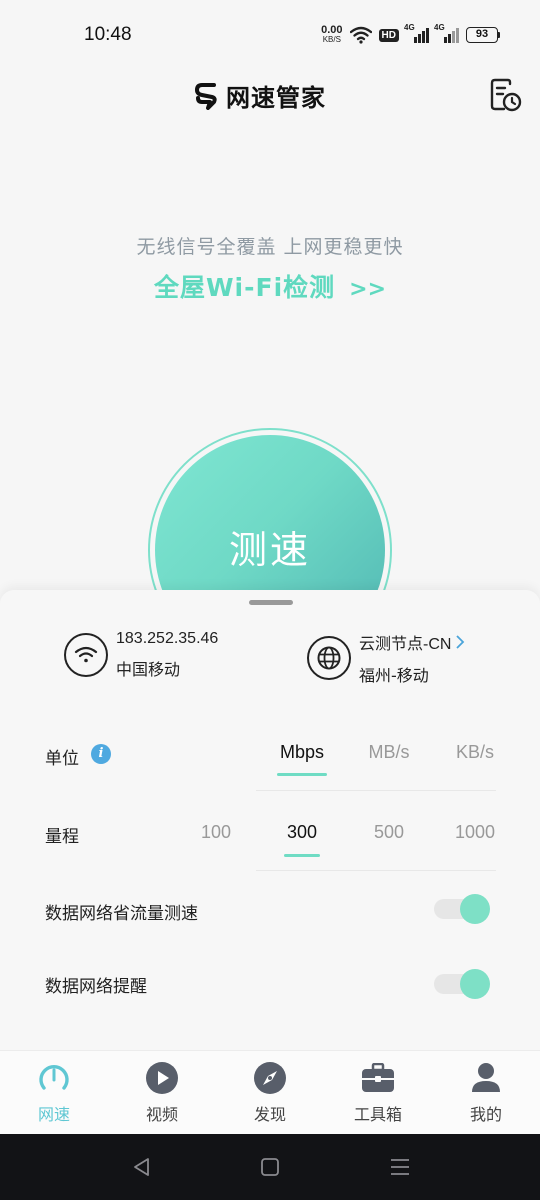 The height and width of the screenshot is (1200, 540). Describe the element at coordinates (206, 96) in the screenshot. I see `app-logo-icon` at that location.